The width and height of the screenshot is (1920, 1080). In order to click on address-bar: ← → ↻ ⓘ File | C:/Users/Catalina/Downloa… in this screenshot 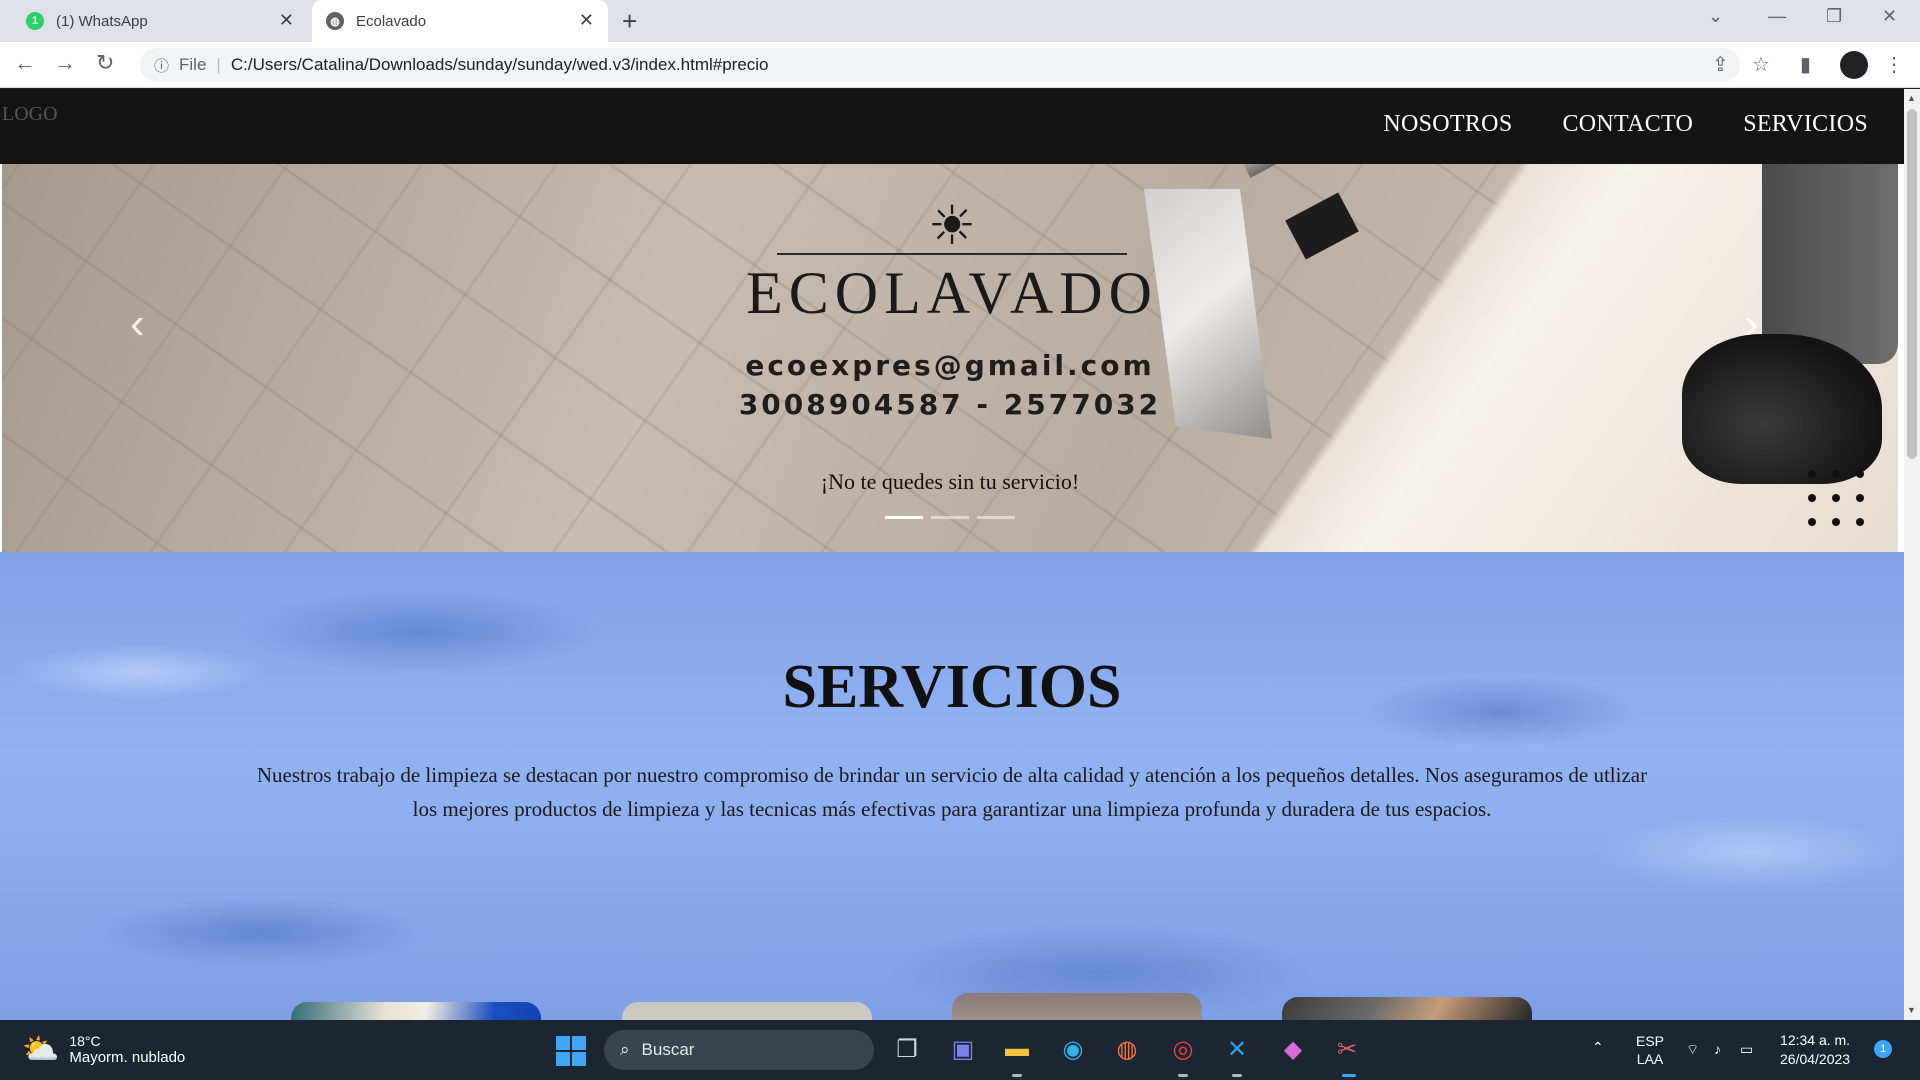, I will do `click(960, 65)`.